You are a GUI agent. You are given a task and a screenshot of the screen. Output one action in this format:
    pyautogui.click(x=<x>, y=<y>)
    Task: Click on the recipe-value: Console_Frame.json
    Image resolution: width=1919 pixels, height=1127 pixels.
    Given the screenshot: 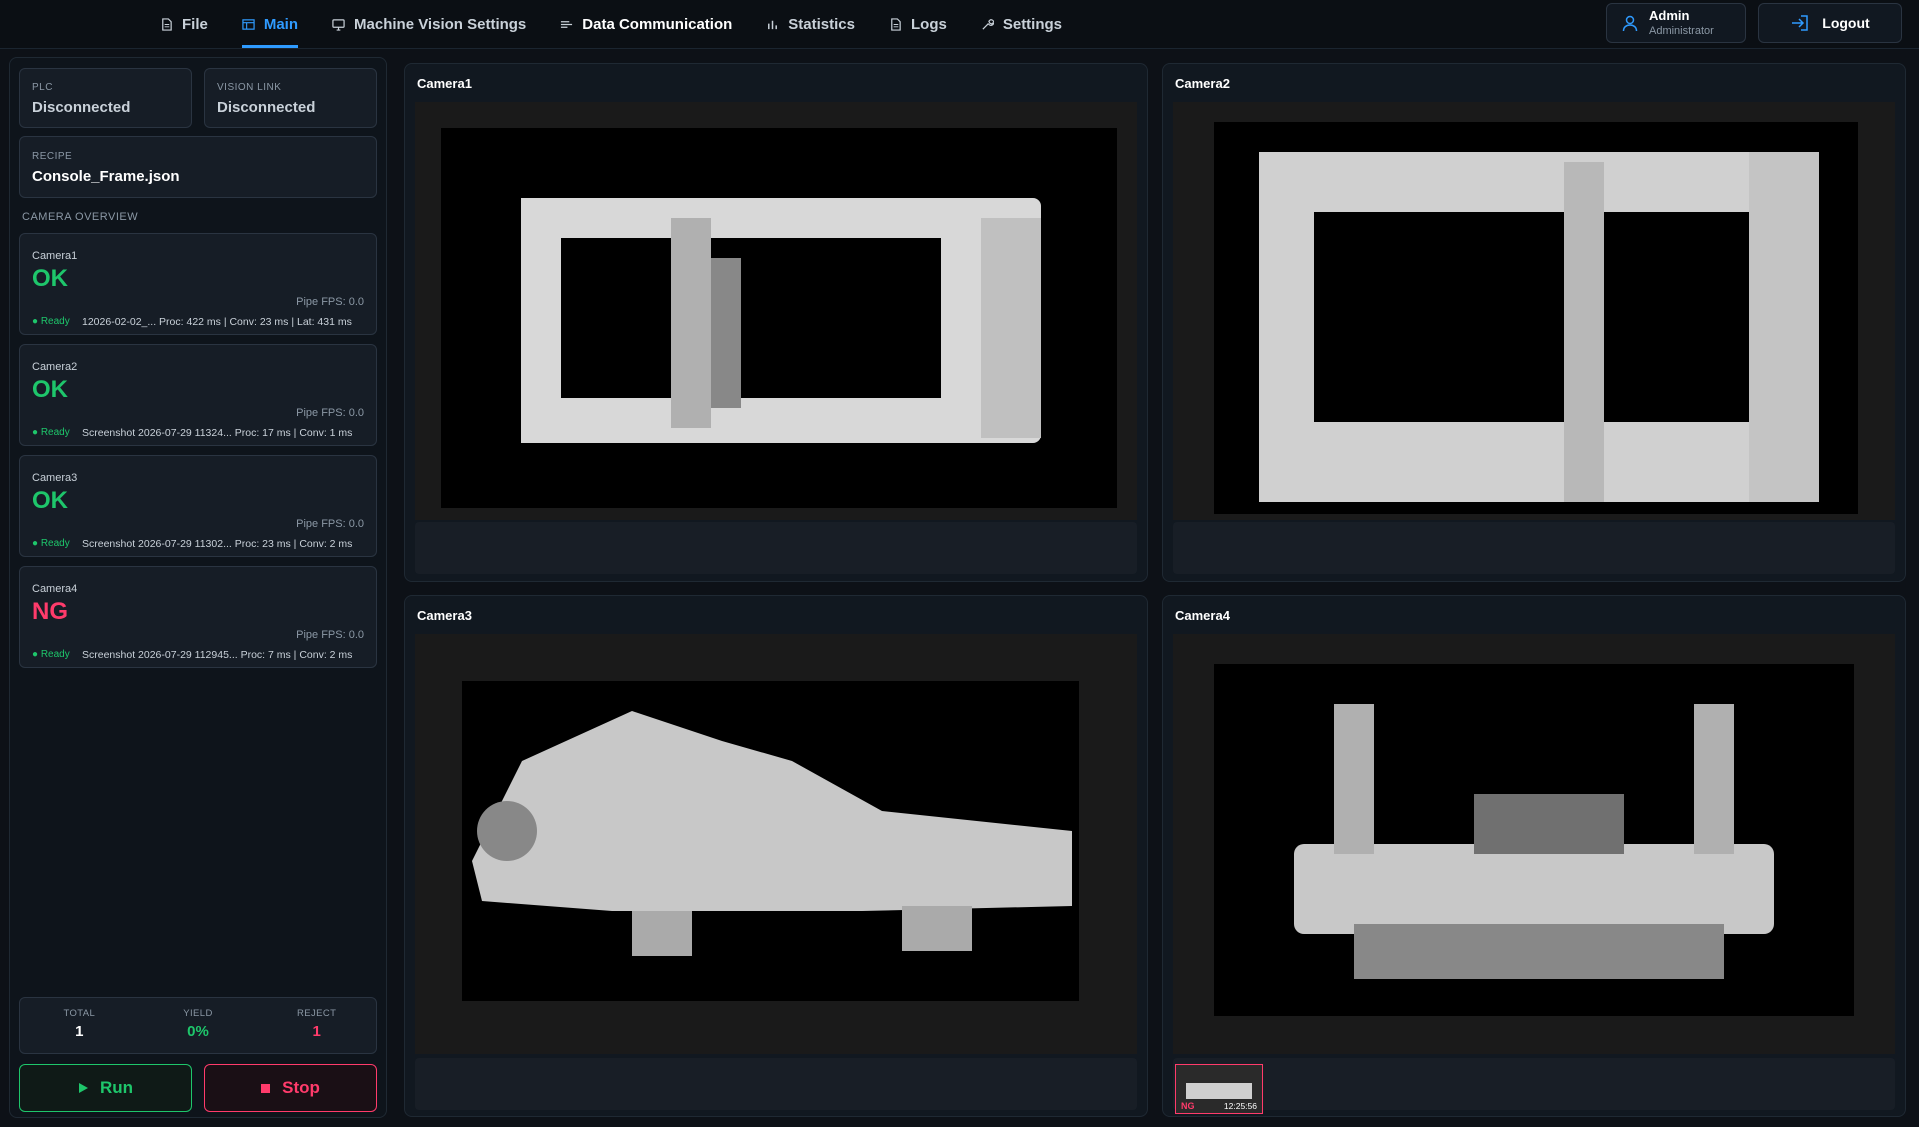 What is the action you would take?
    pyautogui.click(x=106, y=176)
    